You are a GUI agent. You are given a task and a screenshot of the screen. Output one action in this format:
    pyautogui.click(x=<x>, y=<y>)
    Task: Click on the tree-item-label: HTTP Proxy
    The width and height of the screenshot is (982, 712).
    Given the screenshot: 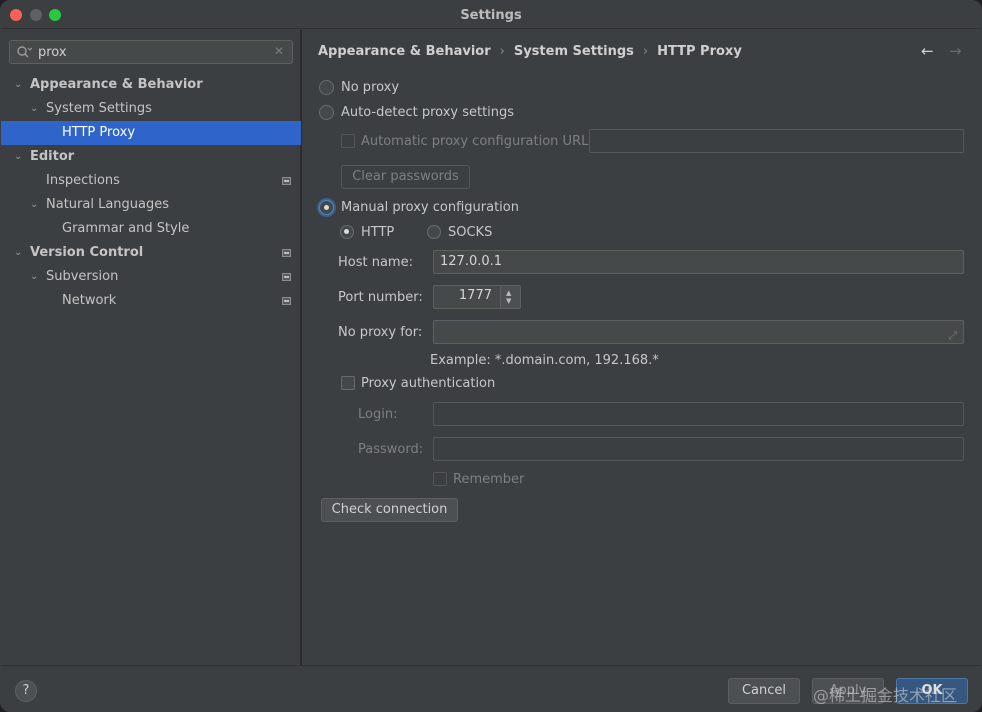 What is the action you would take?
    pyautogui.click(x=99, y=132)
    